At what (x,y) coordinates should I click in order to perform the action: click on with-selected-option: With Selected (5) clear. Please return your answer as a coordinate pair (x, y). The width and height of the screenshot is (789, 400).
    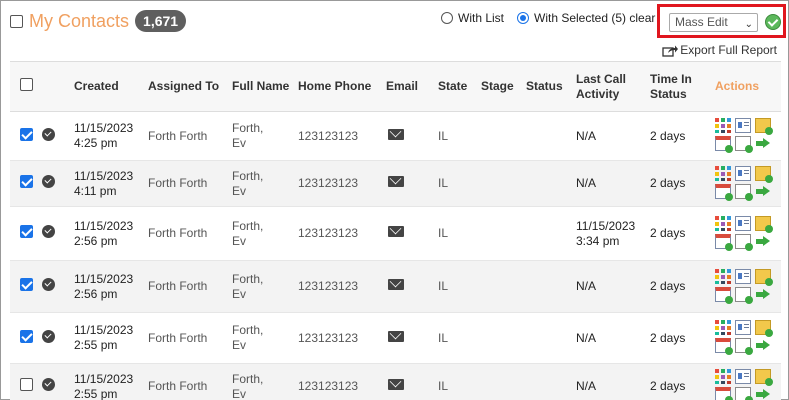
    Looking at the image, I should click on (587, 18).